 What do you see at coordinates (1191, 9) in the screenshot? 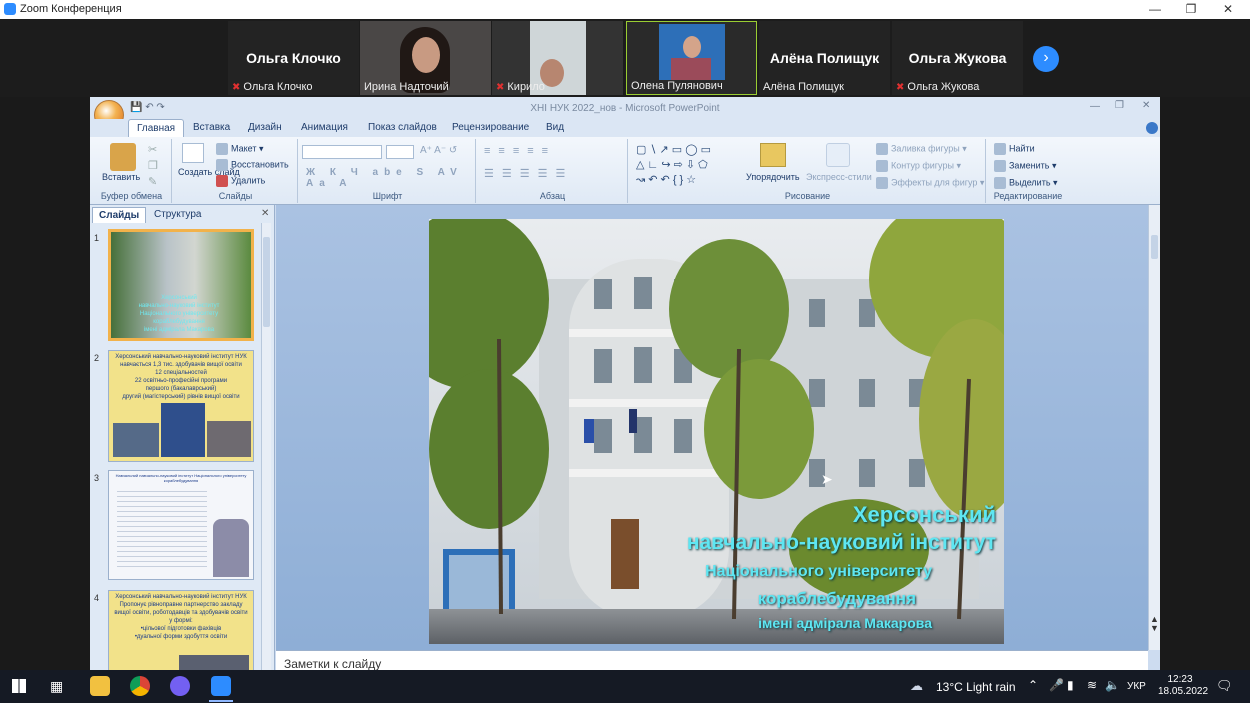
I see `restore-button: ❐` at bounding box center [1191, 9].